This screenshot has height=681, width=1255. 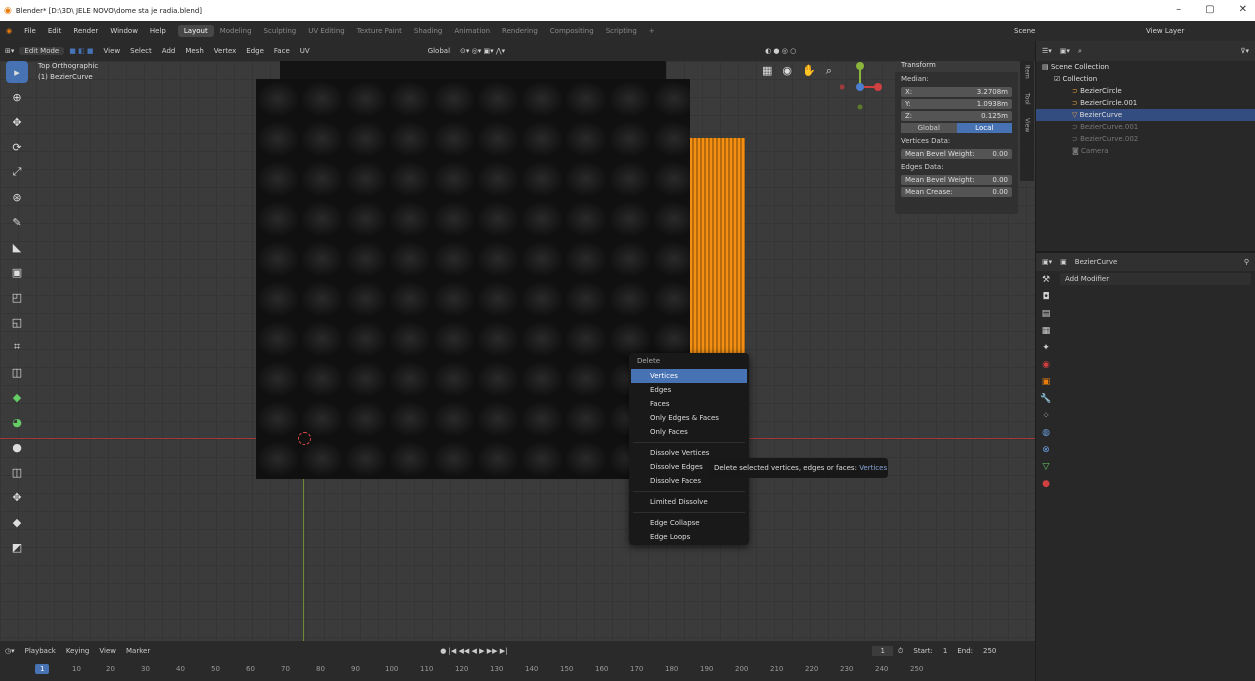 What do you see at coordinates (1145, 67) in the screenshot?
I see `scene-collection-row: ▤ Scene Collection` at bounding box center [1145, 67].